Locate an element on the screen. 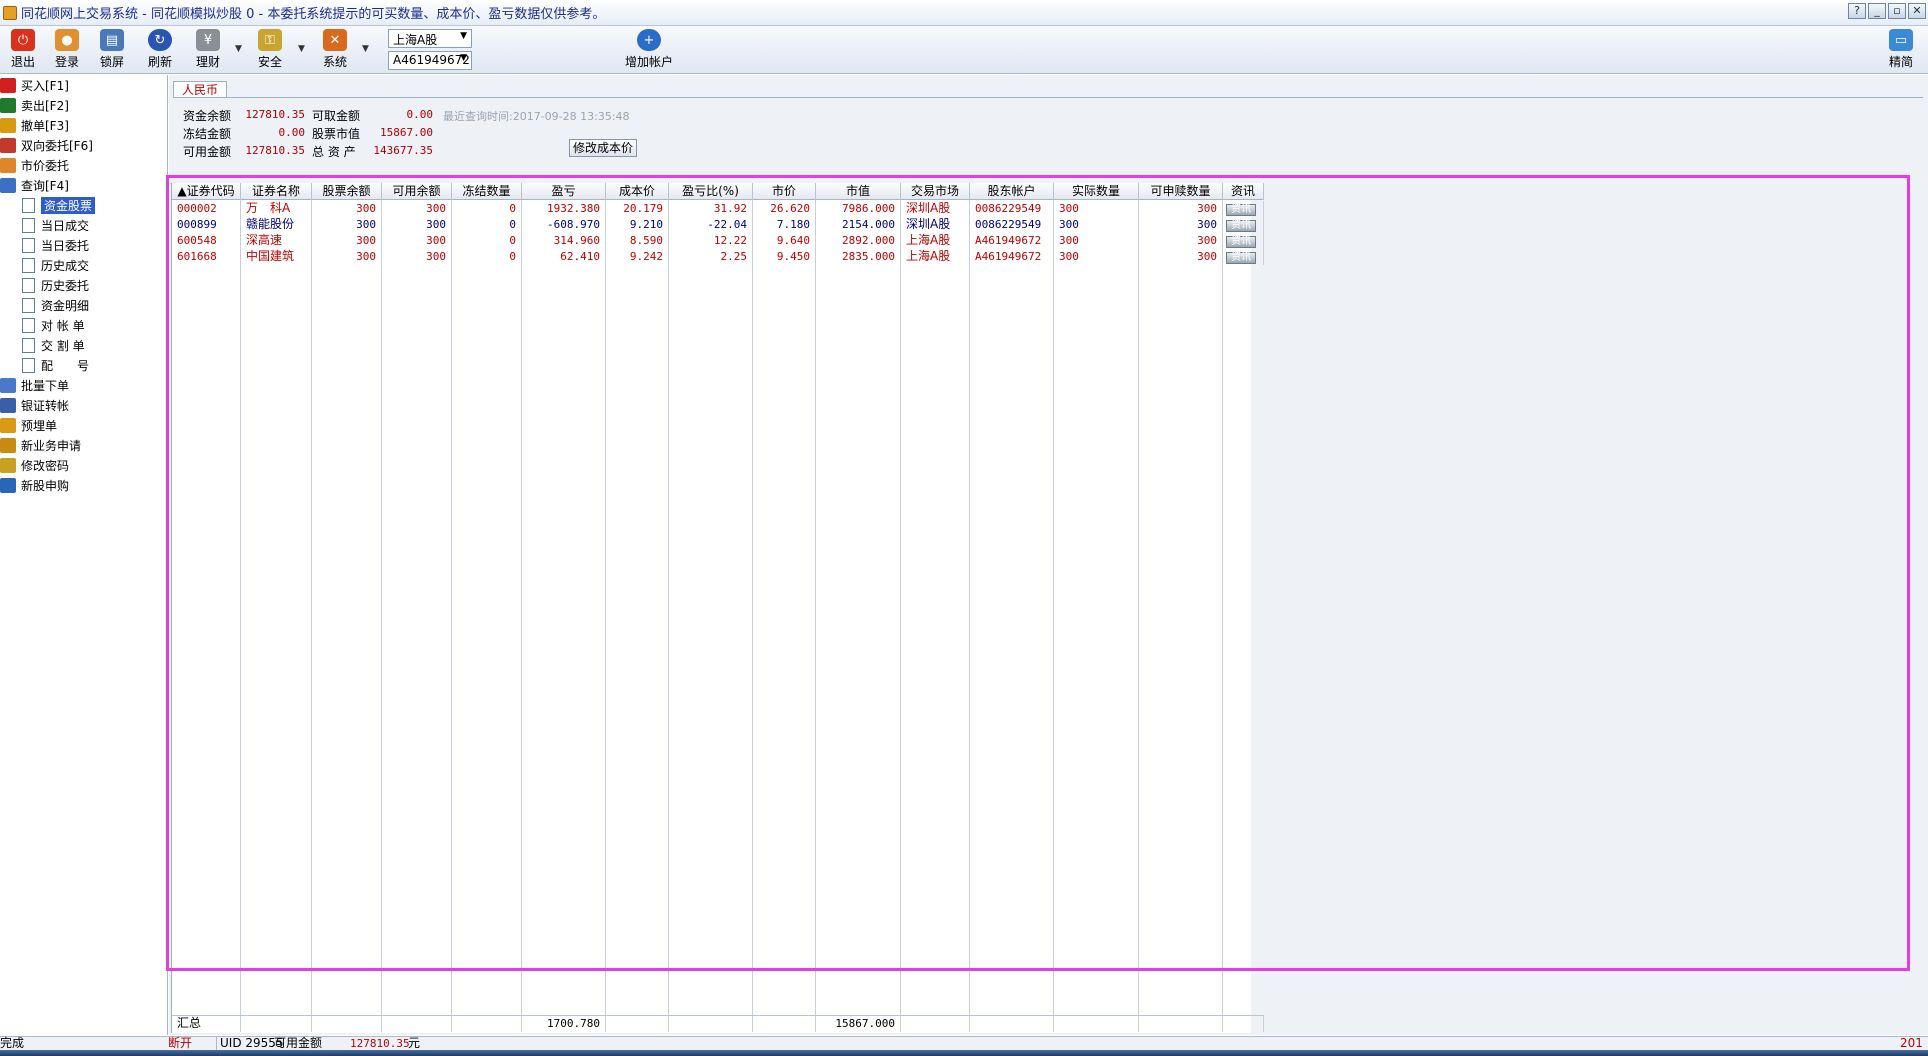 This screenshot has width=1928, height=1056. security-button: ⚿ 安全 is located at coordinates (270, 50).